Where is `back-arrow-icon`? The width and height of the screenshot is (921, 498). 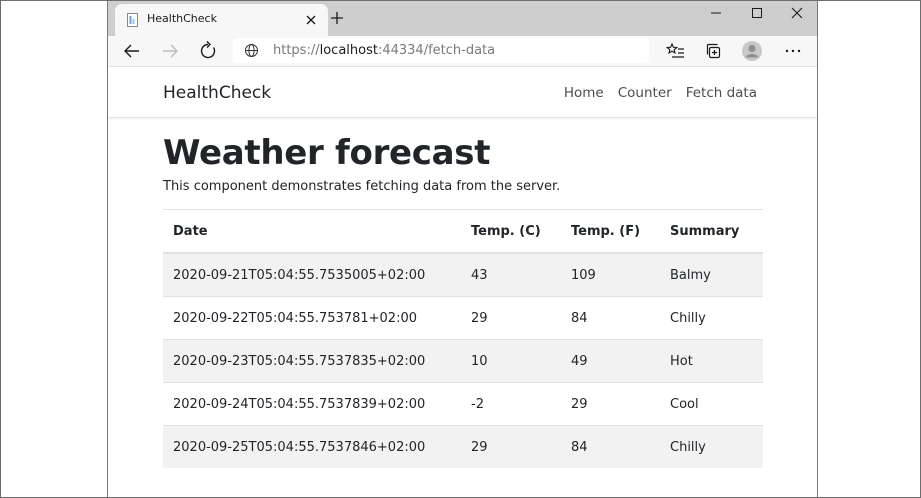
back-arrow-icon is located at coordinates (132, 51).